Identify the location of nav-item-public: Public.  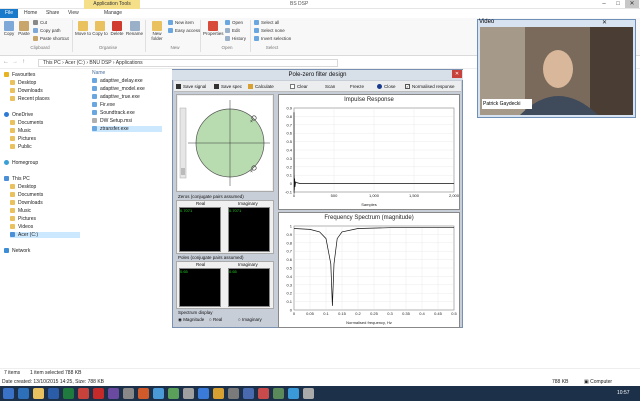
(21, 147).